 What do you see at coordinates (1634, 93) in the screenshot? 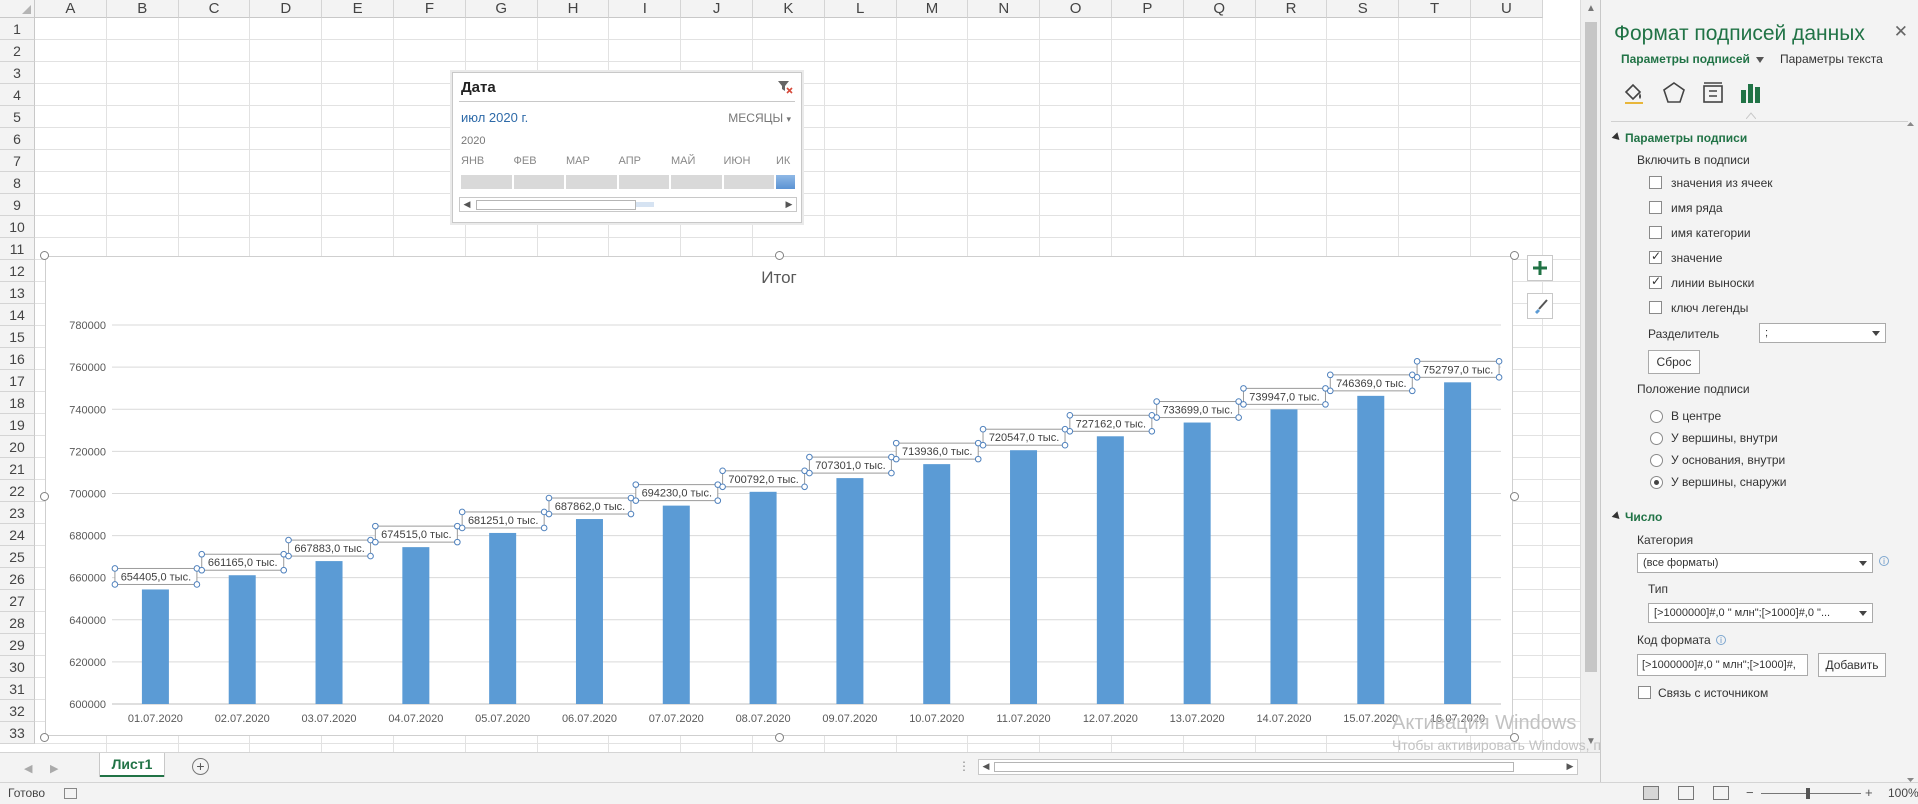
I see `fill-line-icon` at bounding box center [1634, 93].